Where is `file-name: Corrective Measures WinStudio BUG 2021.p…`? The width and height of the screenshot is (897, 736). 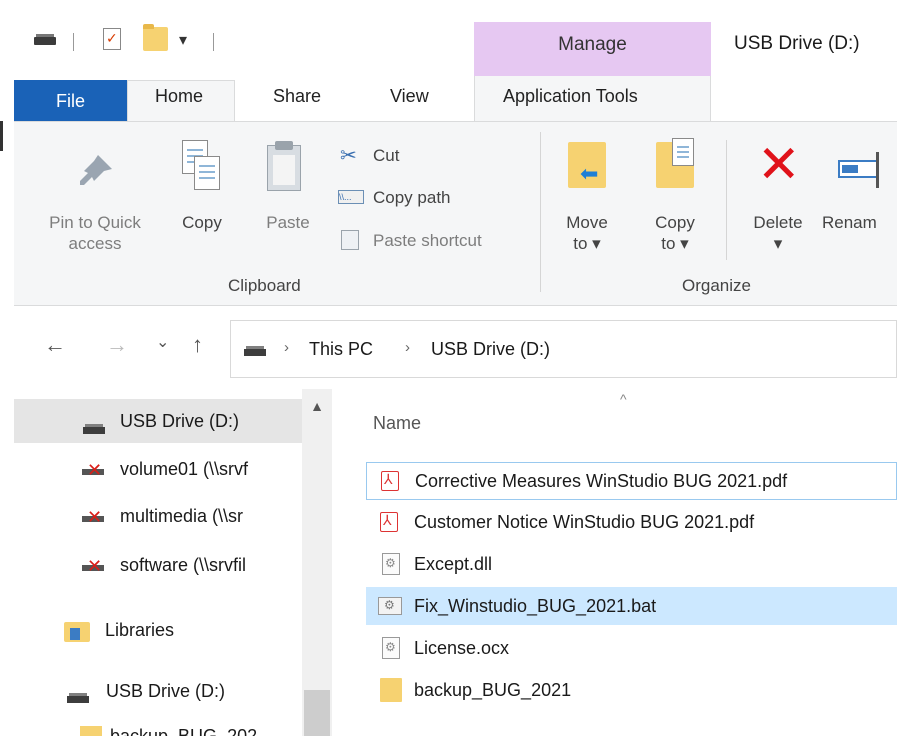
file-name: Corrective Measures WinStudio BUG 2021.p… is located at coordinates (601, 481).